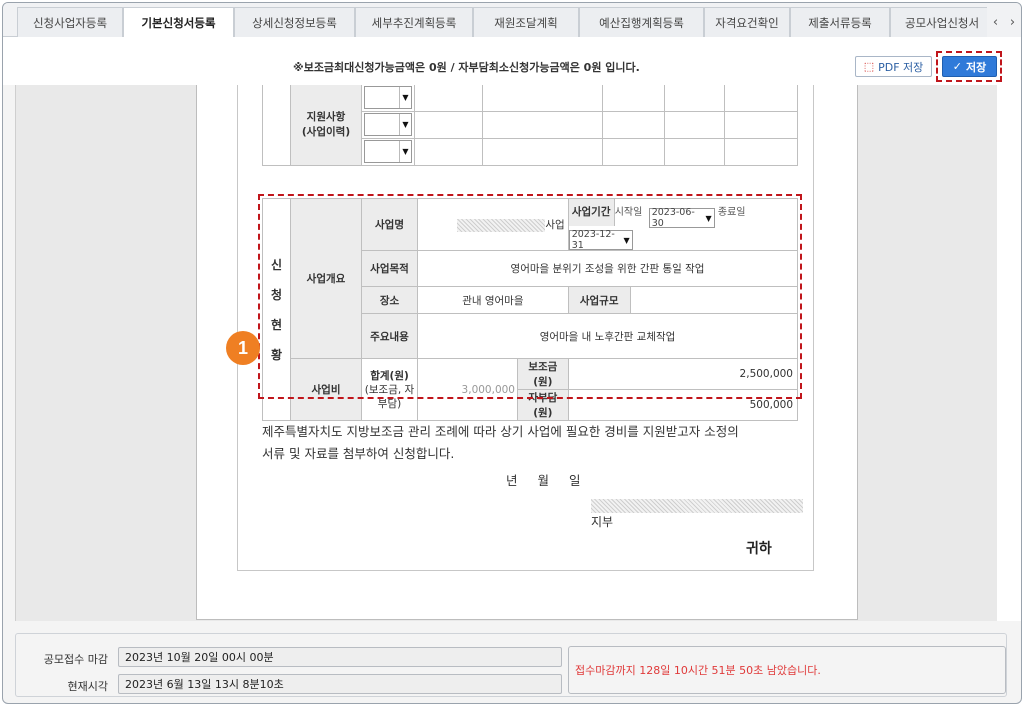  What do you see at coordinates (75, 659) in the screenshot?
I see `deadline-label: 공모접수 마감` at bounding box center [75, 659].